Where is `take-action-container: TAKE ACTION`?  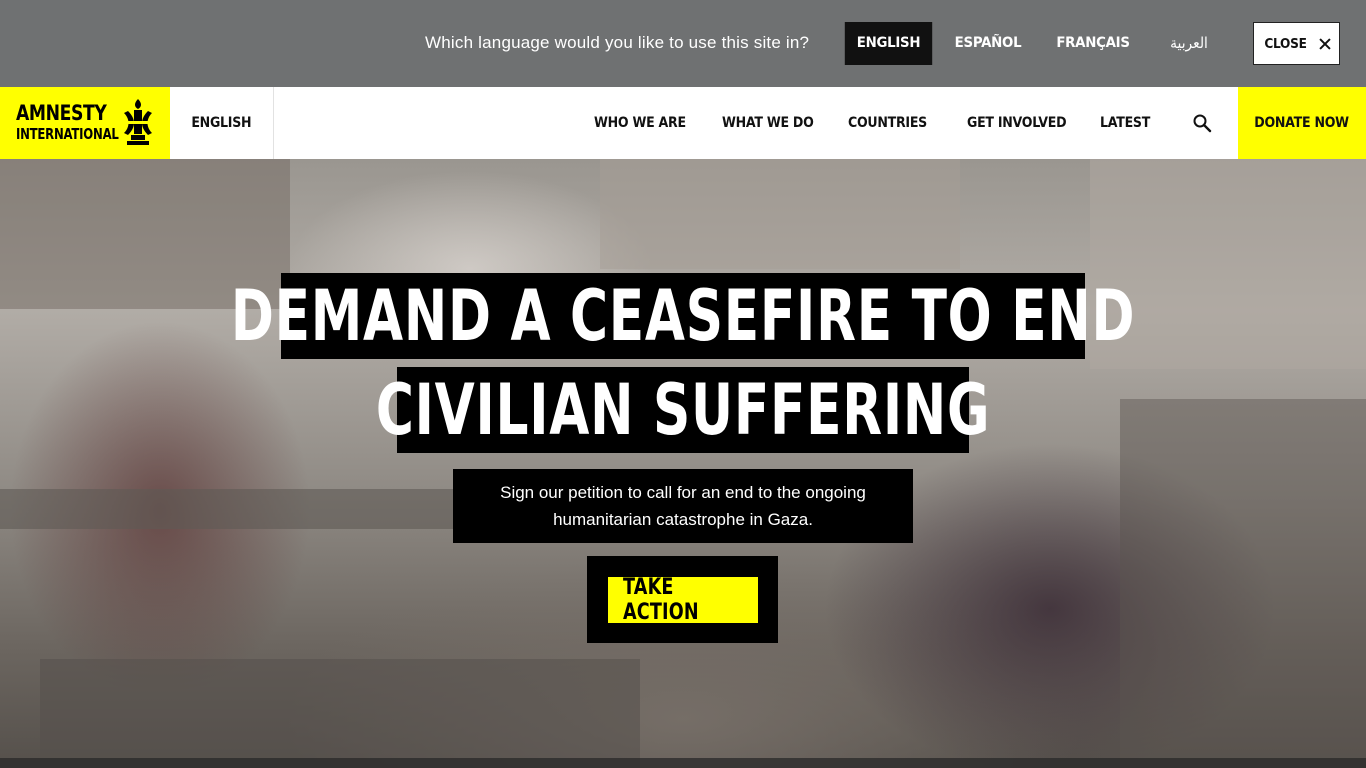
take-action-container: TAKE ACTION is located at coordinates (682, 599).